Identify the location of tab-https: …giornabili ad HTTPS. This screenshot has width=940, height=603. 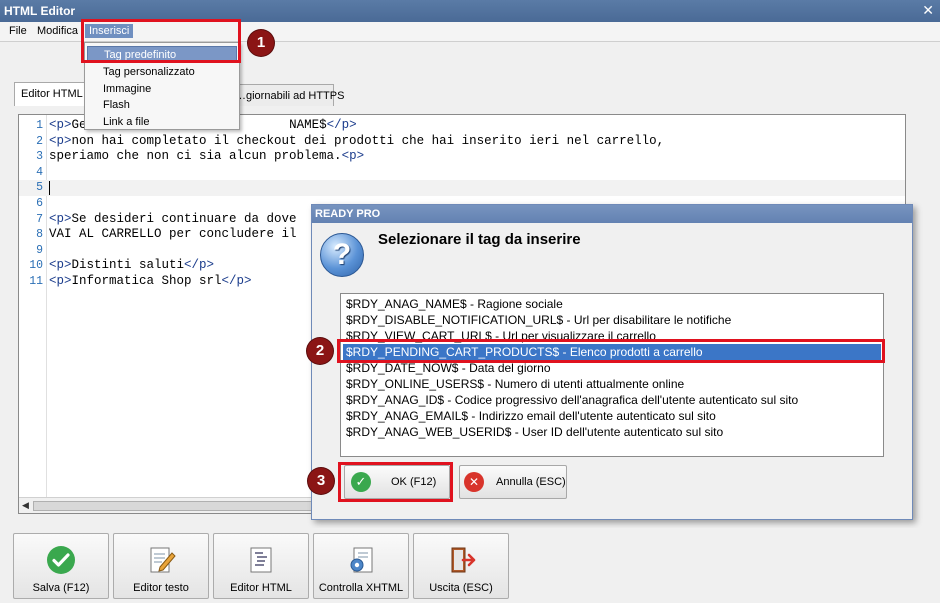
(284, 95).